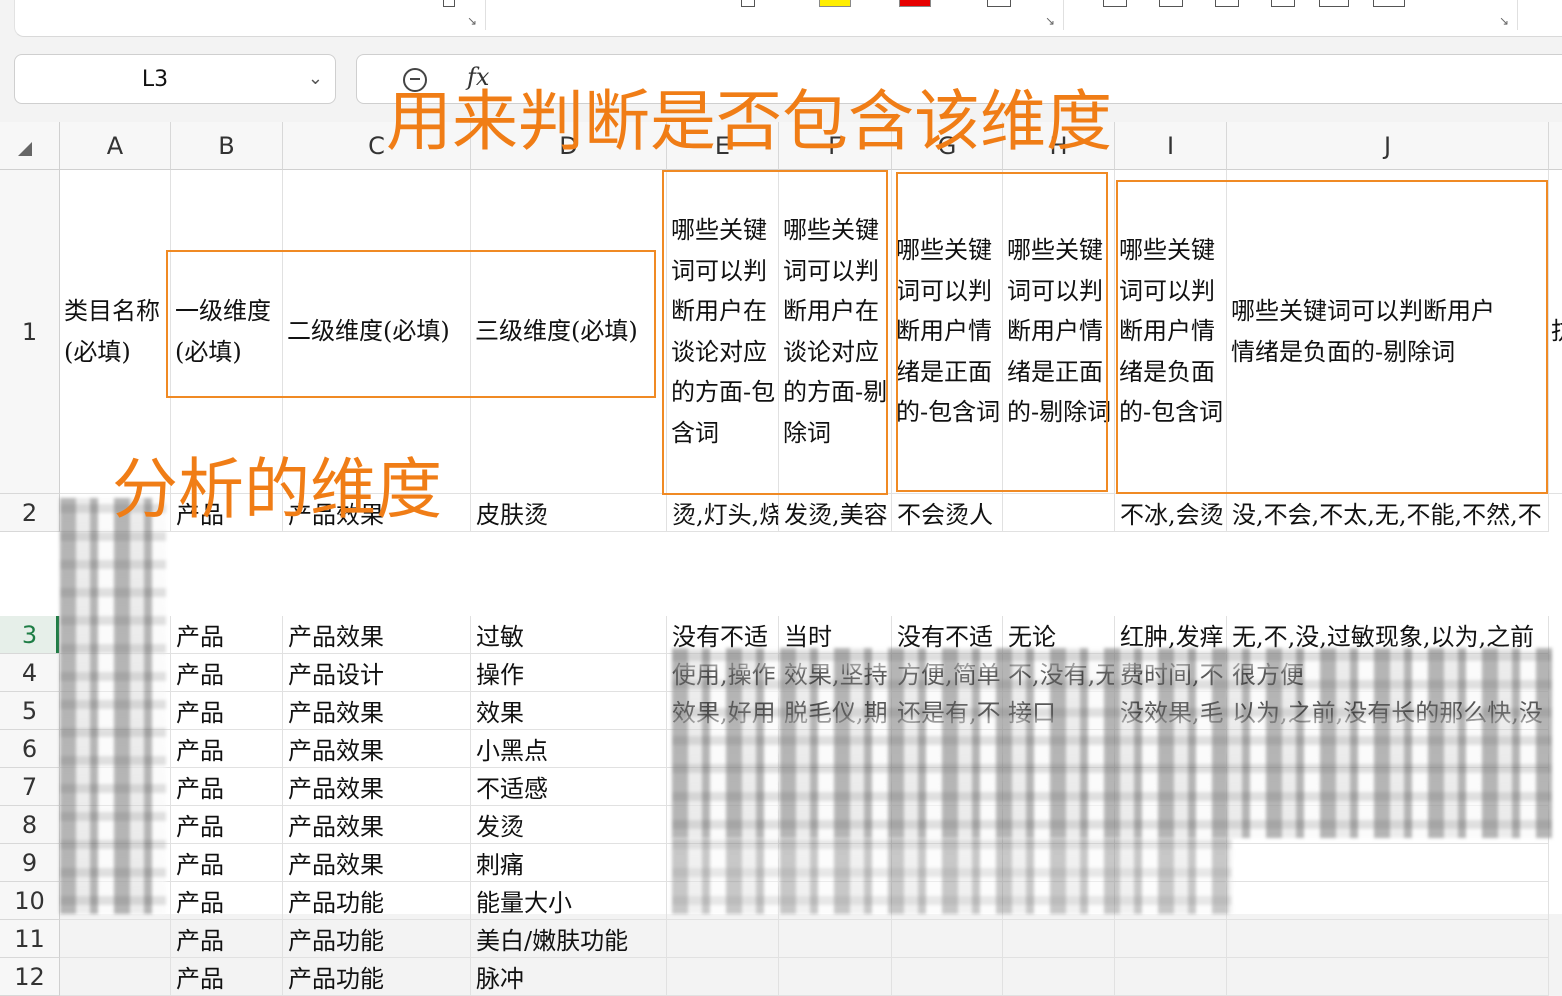  I want to click on table-cell: 小黑点, so click(569, 749).